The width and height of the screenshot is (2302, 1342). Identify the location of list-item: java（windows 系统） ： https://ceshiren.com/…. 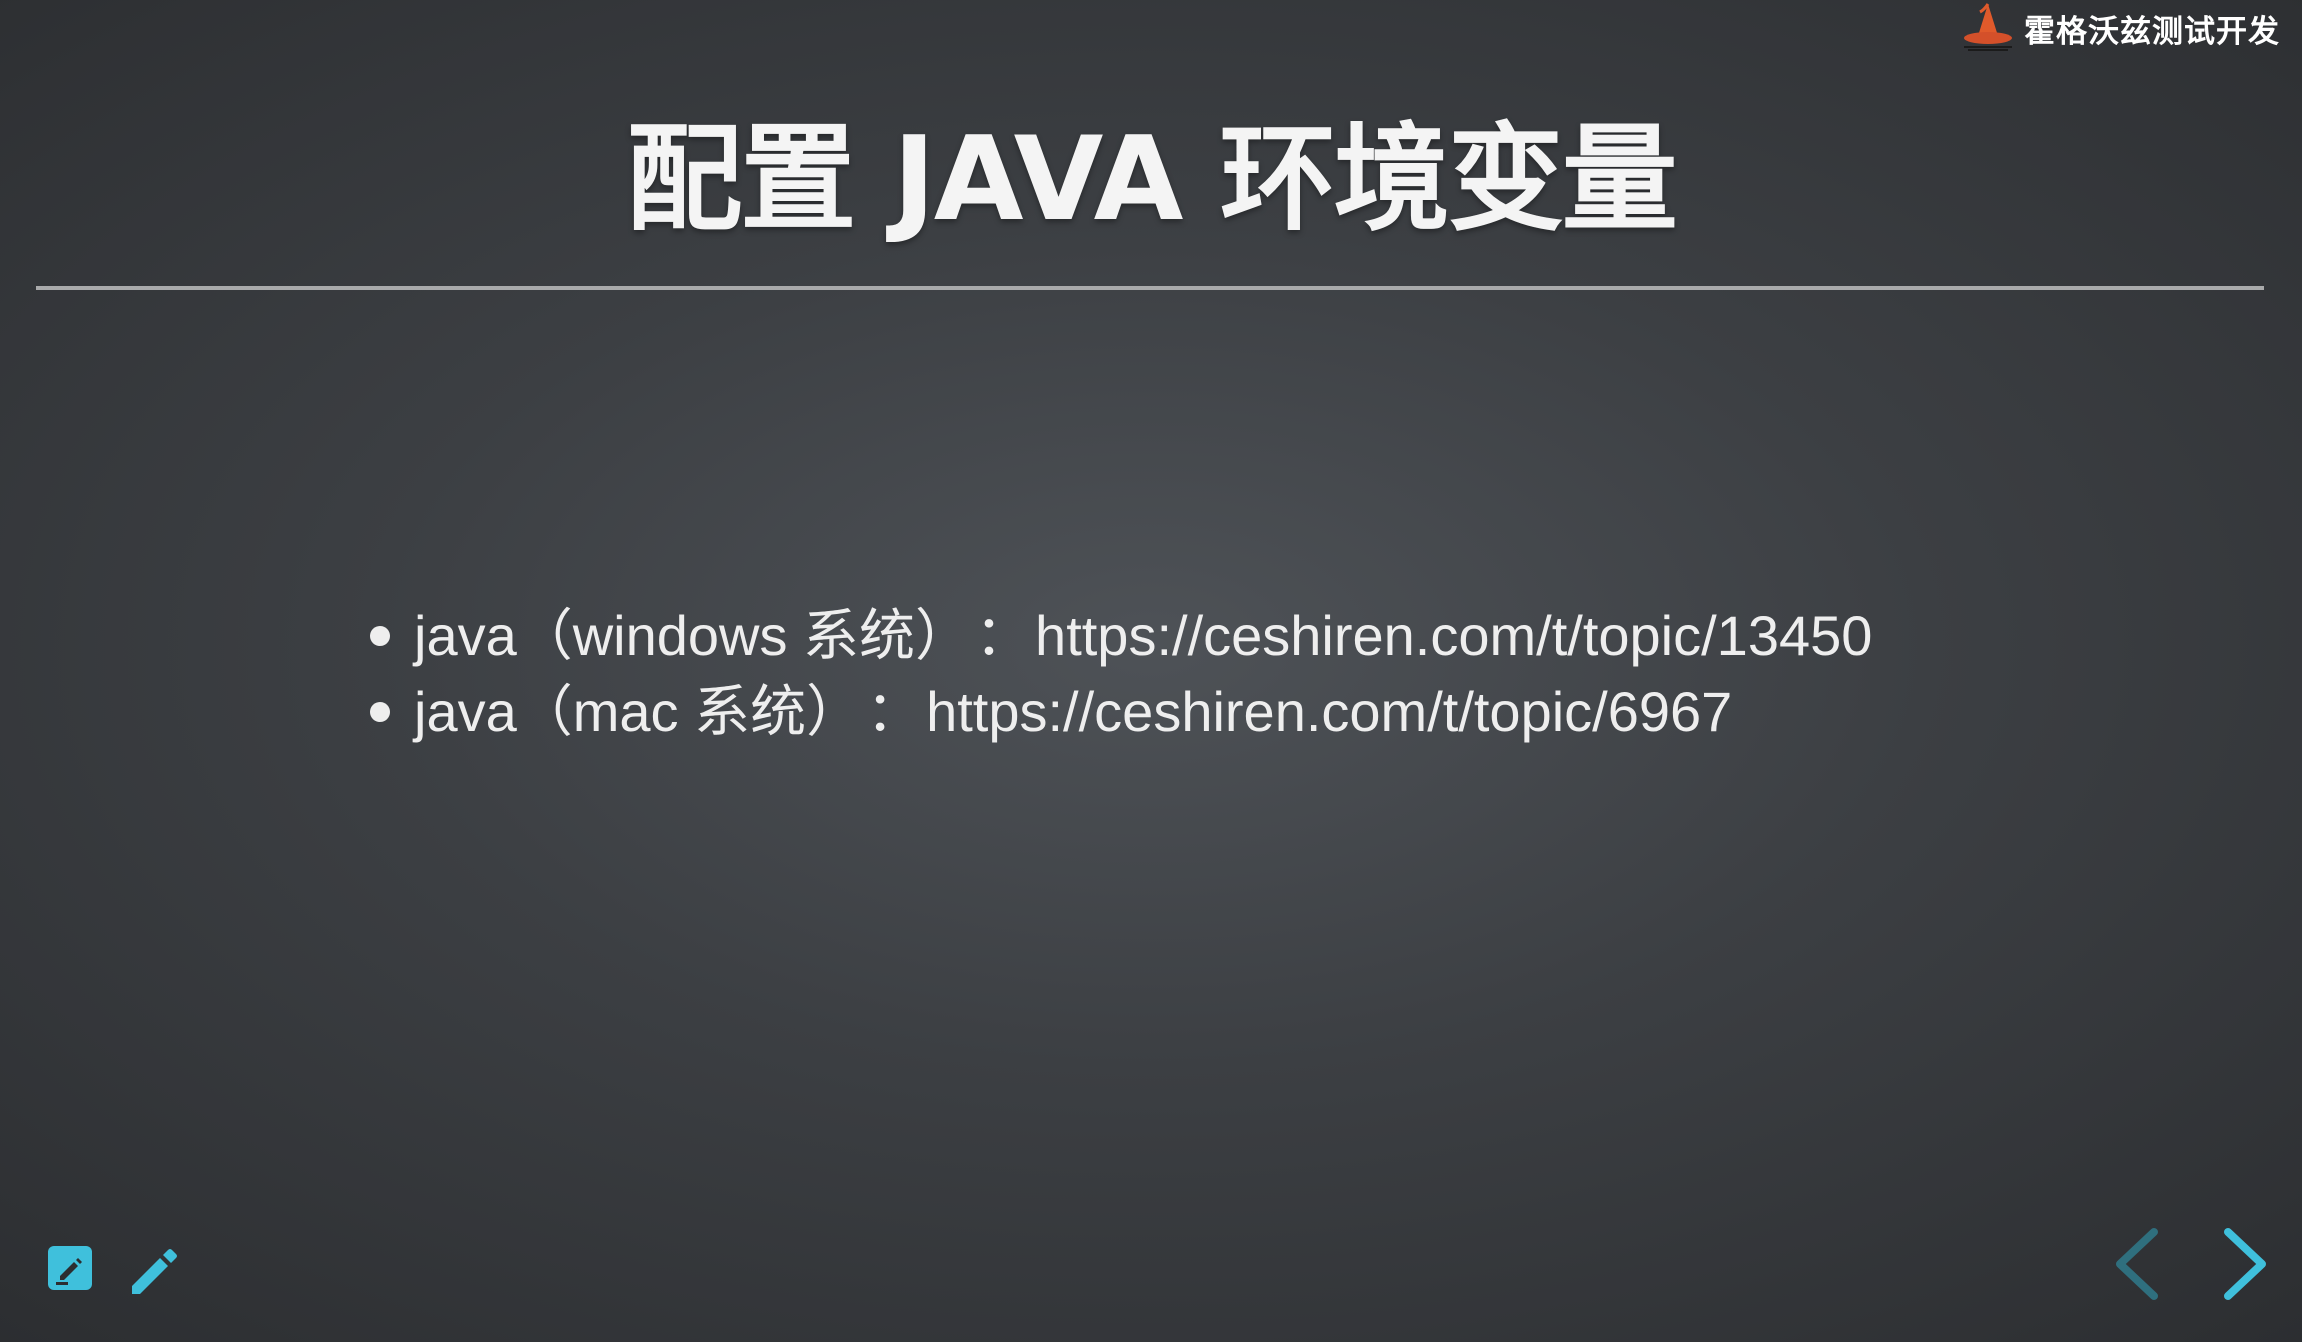
(1121, 636).